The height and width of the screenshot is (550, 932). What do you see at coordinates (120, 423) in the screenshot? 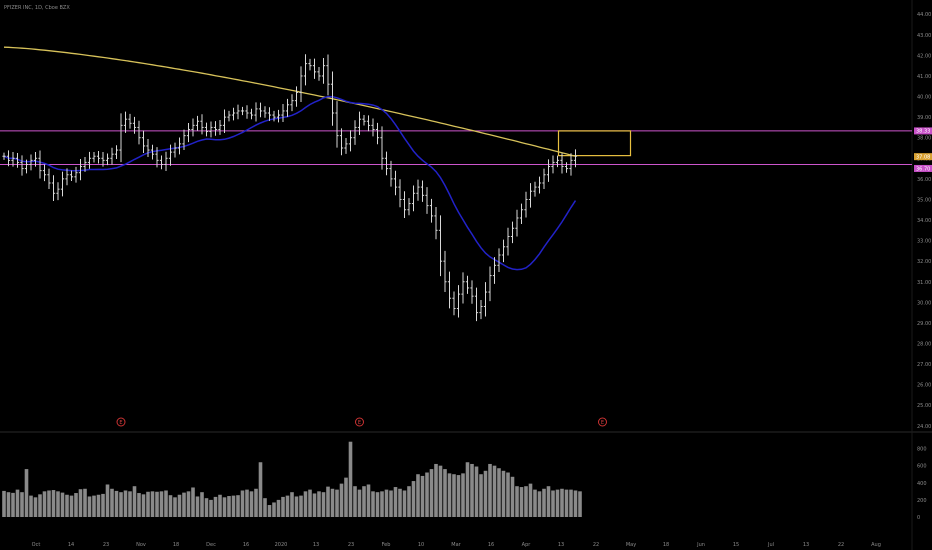
I see `earnings-marker-label: E` at bounding box center [120, 423].